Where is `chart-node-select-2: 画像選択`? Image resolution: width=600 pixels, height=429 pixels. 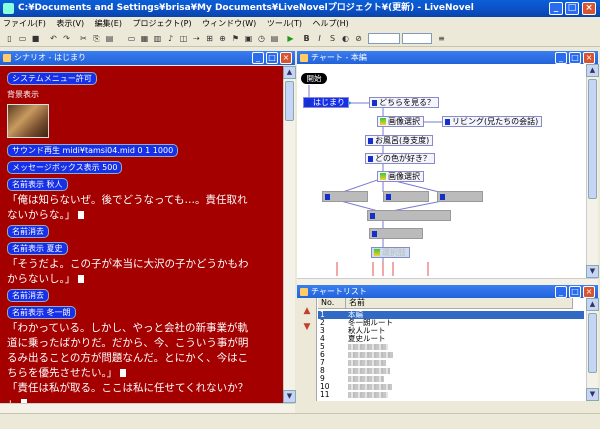 chart-node-select-2: 画像選択 is located at coordinates (400, 176).